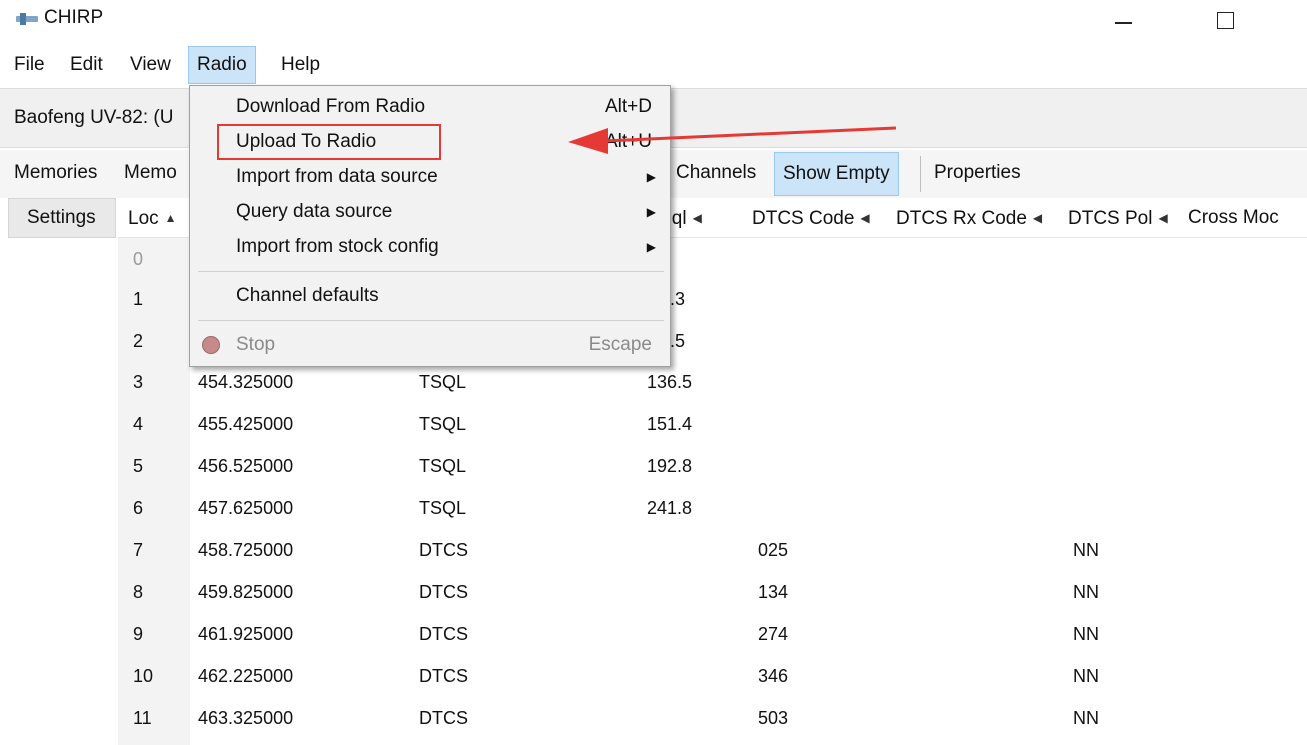 The image size is (1307, 745). I want to click on cell-loc: 1, so click(138, 299).